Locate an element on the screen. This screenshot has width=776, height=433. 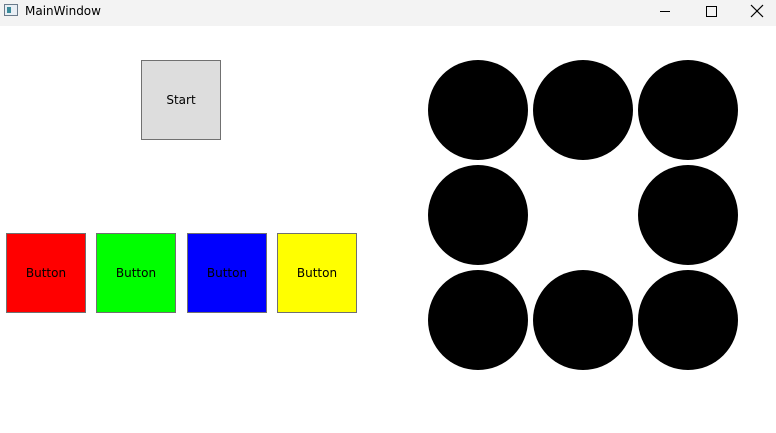
minimize-icon is located at coordinates (665, 11).